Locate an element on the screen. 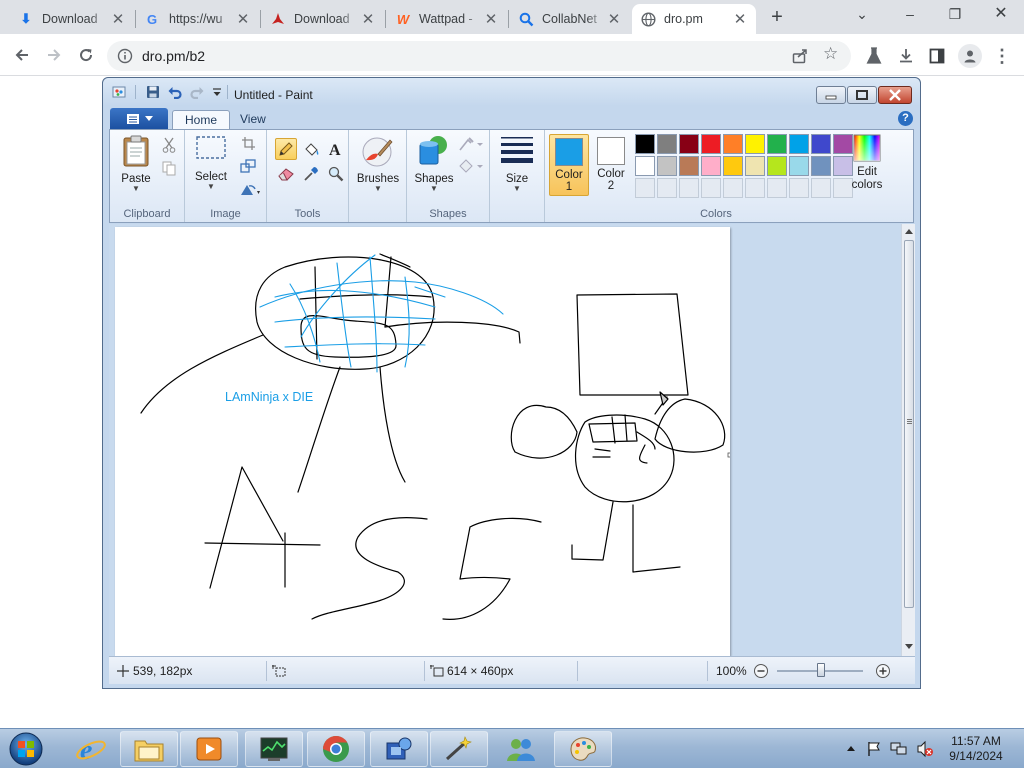 Image resolution: width=1024 pixels, height=768 pixels. address-bar: dro.pm/b2 ☆ is located at coordinates (479, 56).